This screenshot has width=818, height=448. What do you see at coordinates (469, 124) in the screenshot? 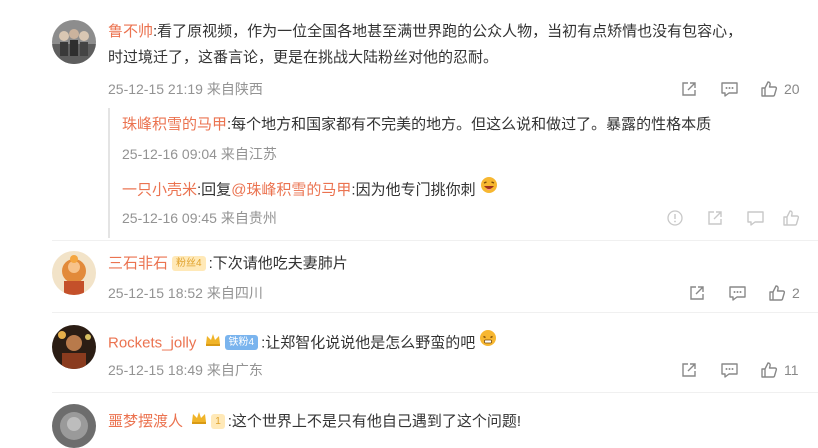
I see `reply-body: :每个地方和国家都有不完美的地方。但这么说和做过了。暴露的性格本质` at bounding box center [469, 124].